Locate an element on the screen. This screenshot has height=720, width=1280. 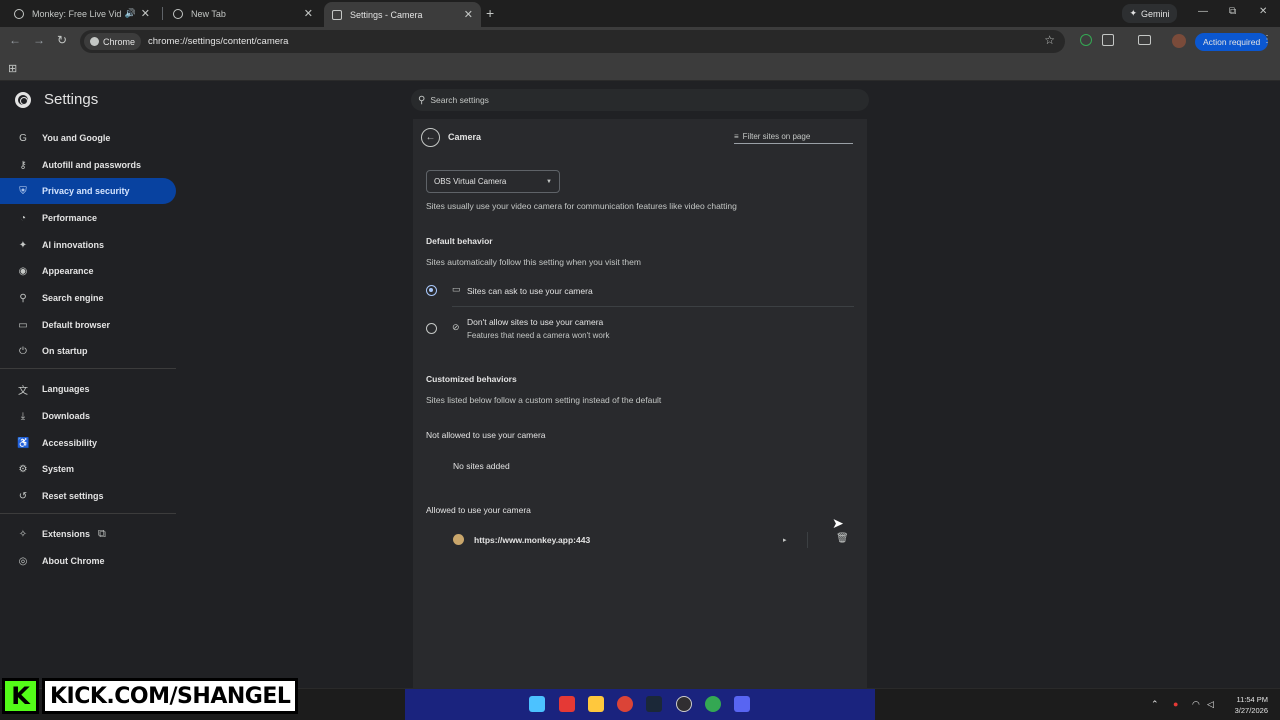
search-placeholder: Search settings is located at coordinates (459, 100).